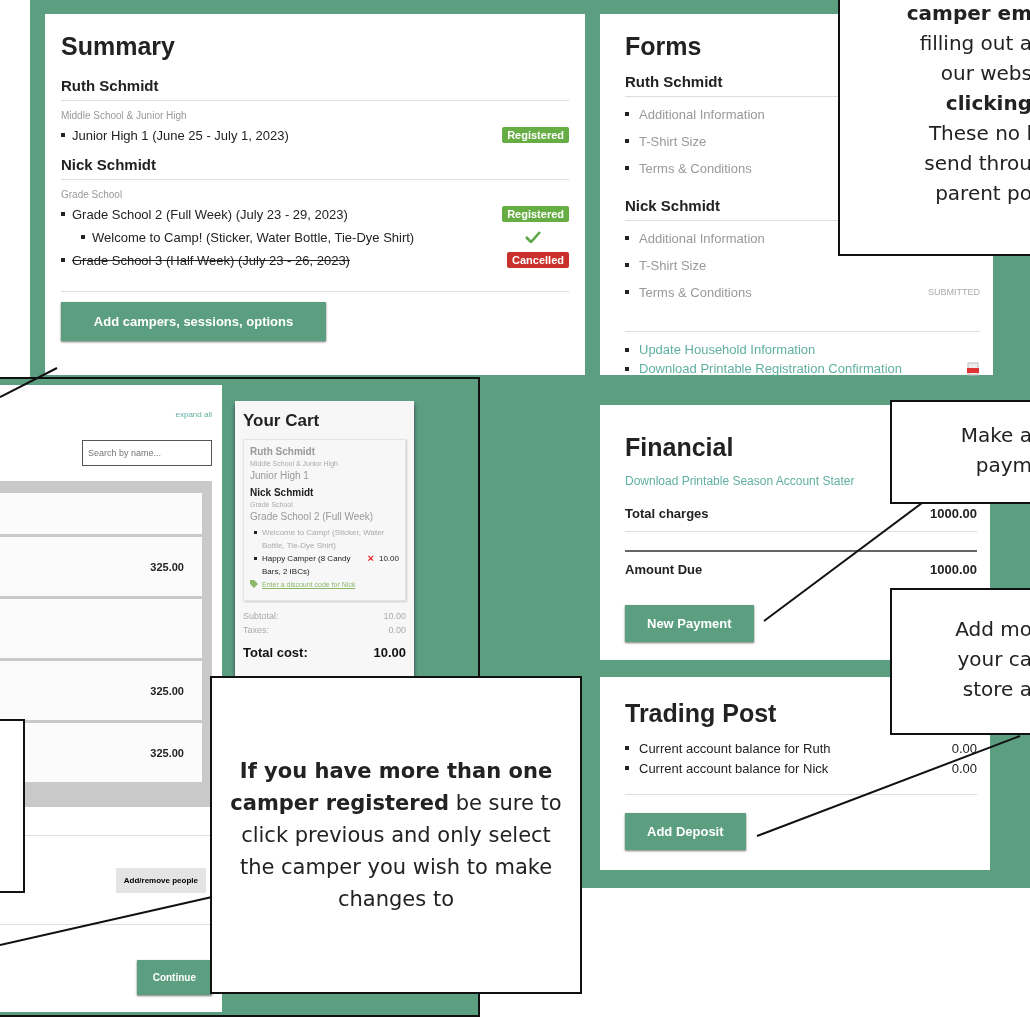  I want to click on add-remove-people-button: Add/remove people, so click(160, 880).